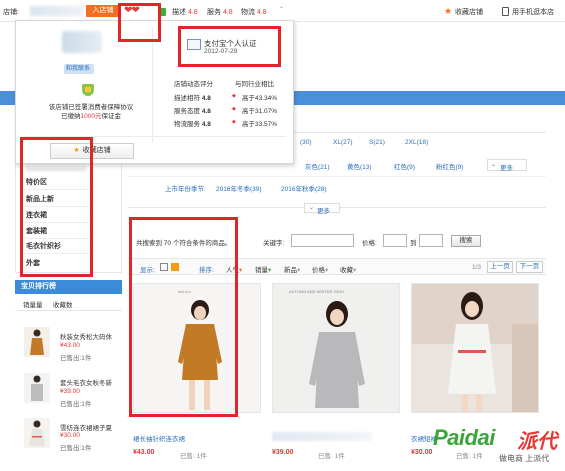 Image resolution: width=565 pixels, height=471 pixels. Describe the element at coordinates (79, 69) in the screenshot. I see `contact-seller-tag: 和我联系` at that location.